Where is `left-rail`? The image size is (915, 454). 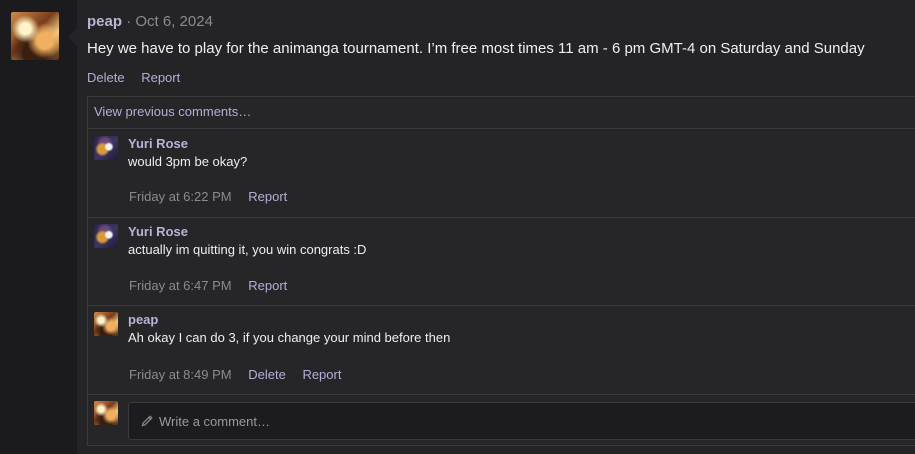 left-rail is located at coordinates (38, 227).